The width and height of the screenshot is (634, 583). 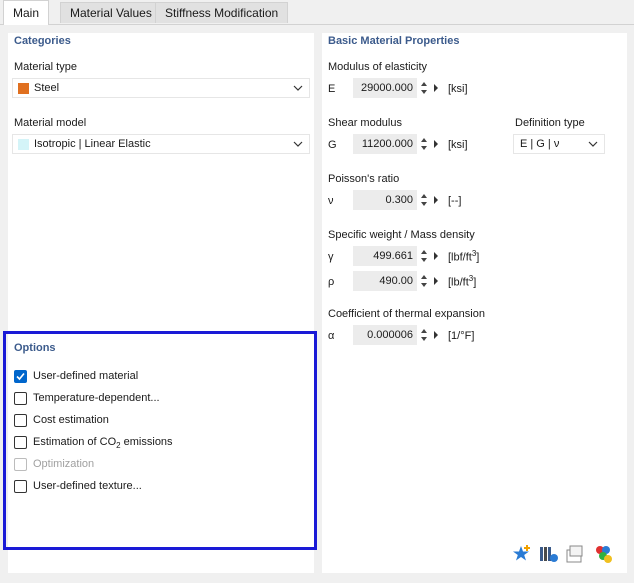 What do you see at coordinates (461, 336) in the screenshot?
I see `thermal-unit: [1/°F]` at bounding box center [461, 336].